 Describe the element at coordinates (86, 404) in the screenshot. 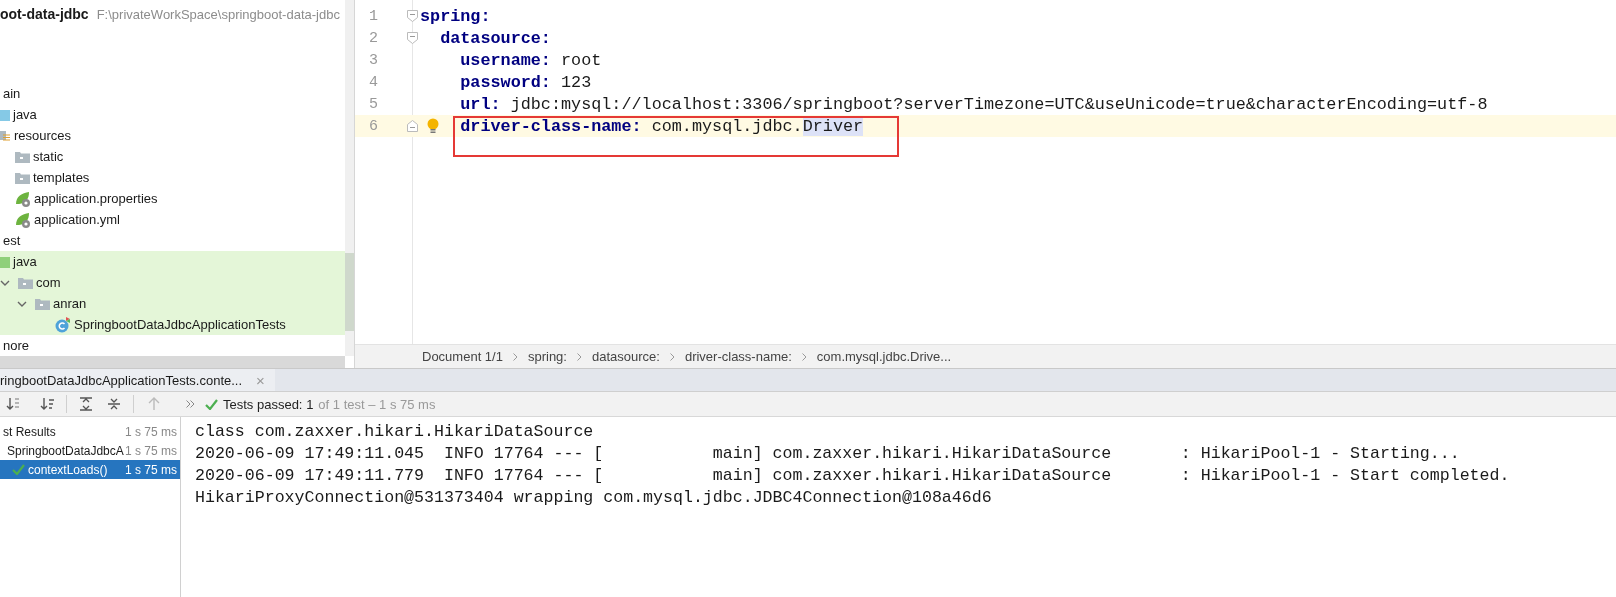

I see `expand-all-icon` at that location.